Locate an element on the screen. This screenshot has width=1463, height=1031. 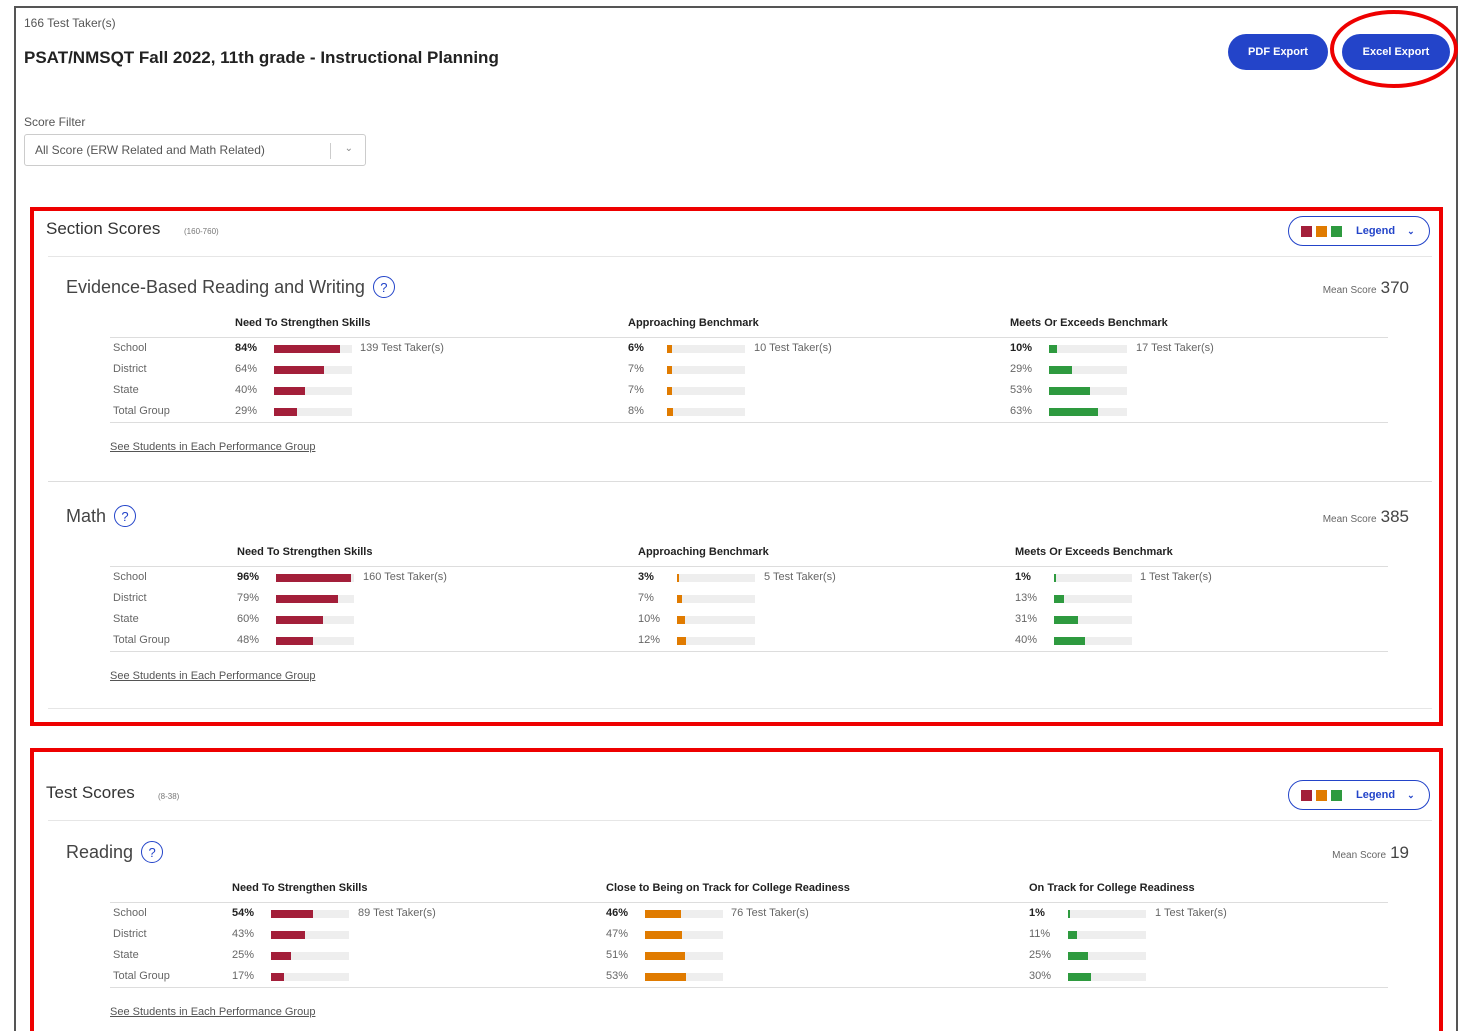
score-filter-value: All Score (ERW Related and Math Related) is located at coordinates (150, 150).